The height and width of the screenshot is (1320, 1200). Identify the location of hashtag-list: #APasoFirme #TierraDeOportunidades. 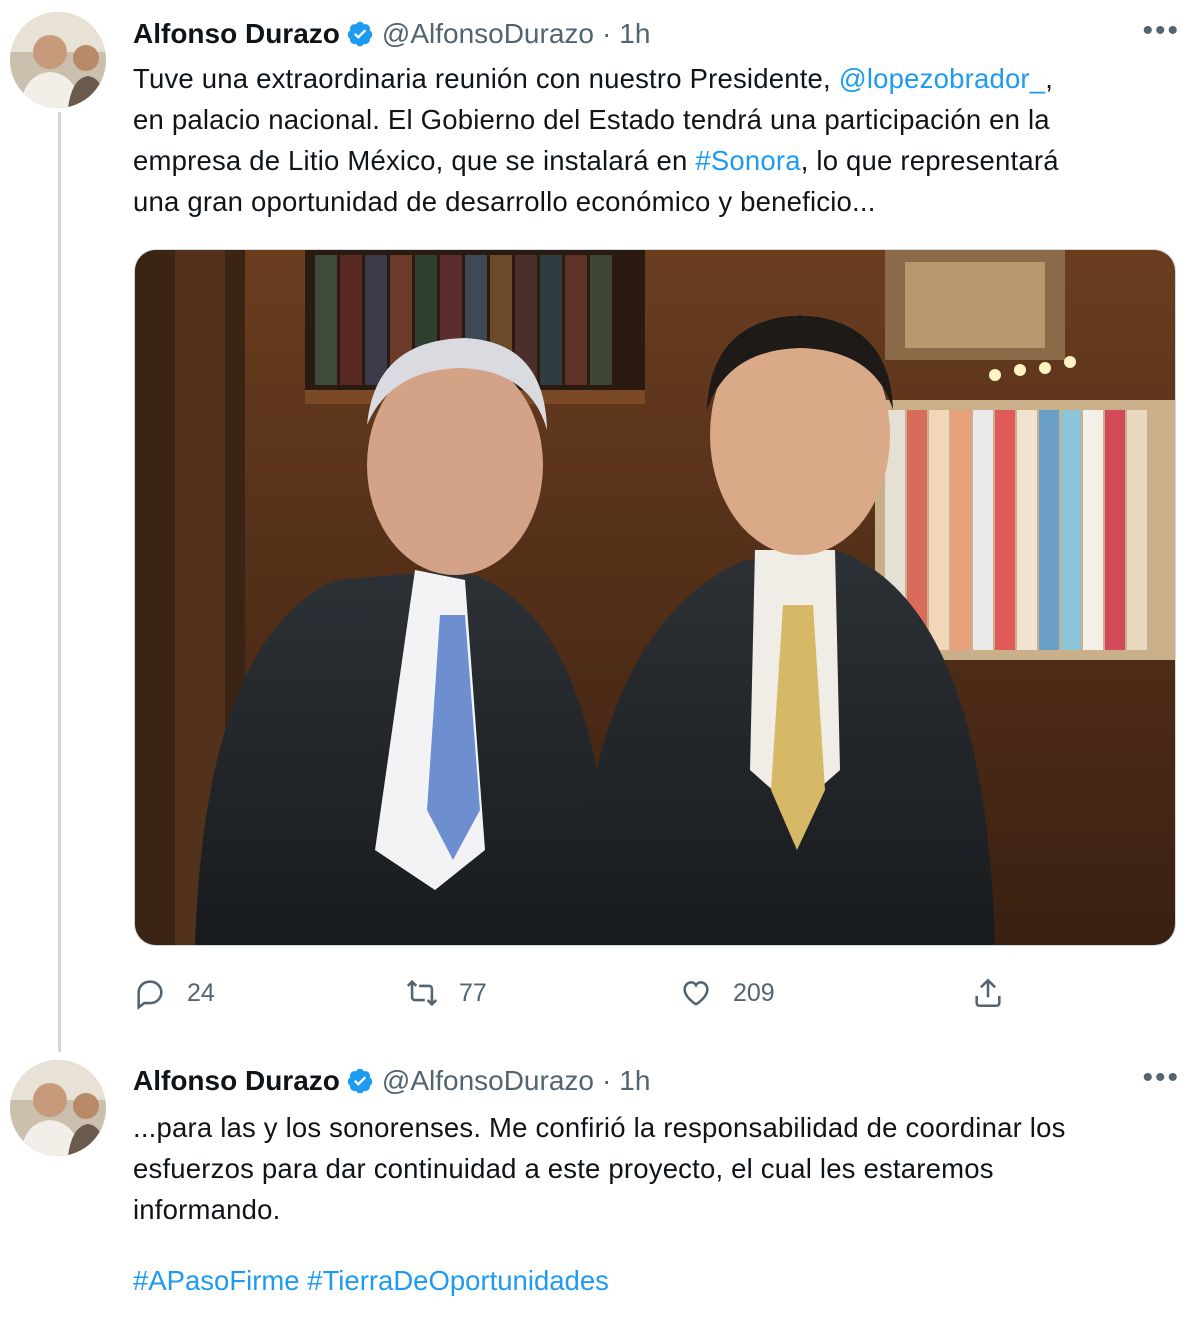
(371, 1281).